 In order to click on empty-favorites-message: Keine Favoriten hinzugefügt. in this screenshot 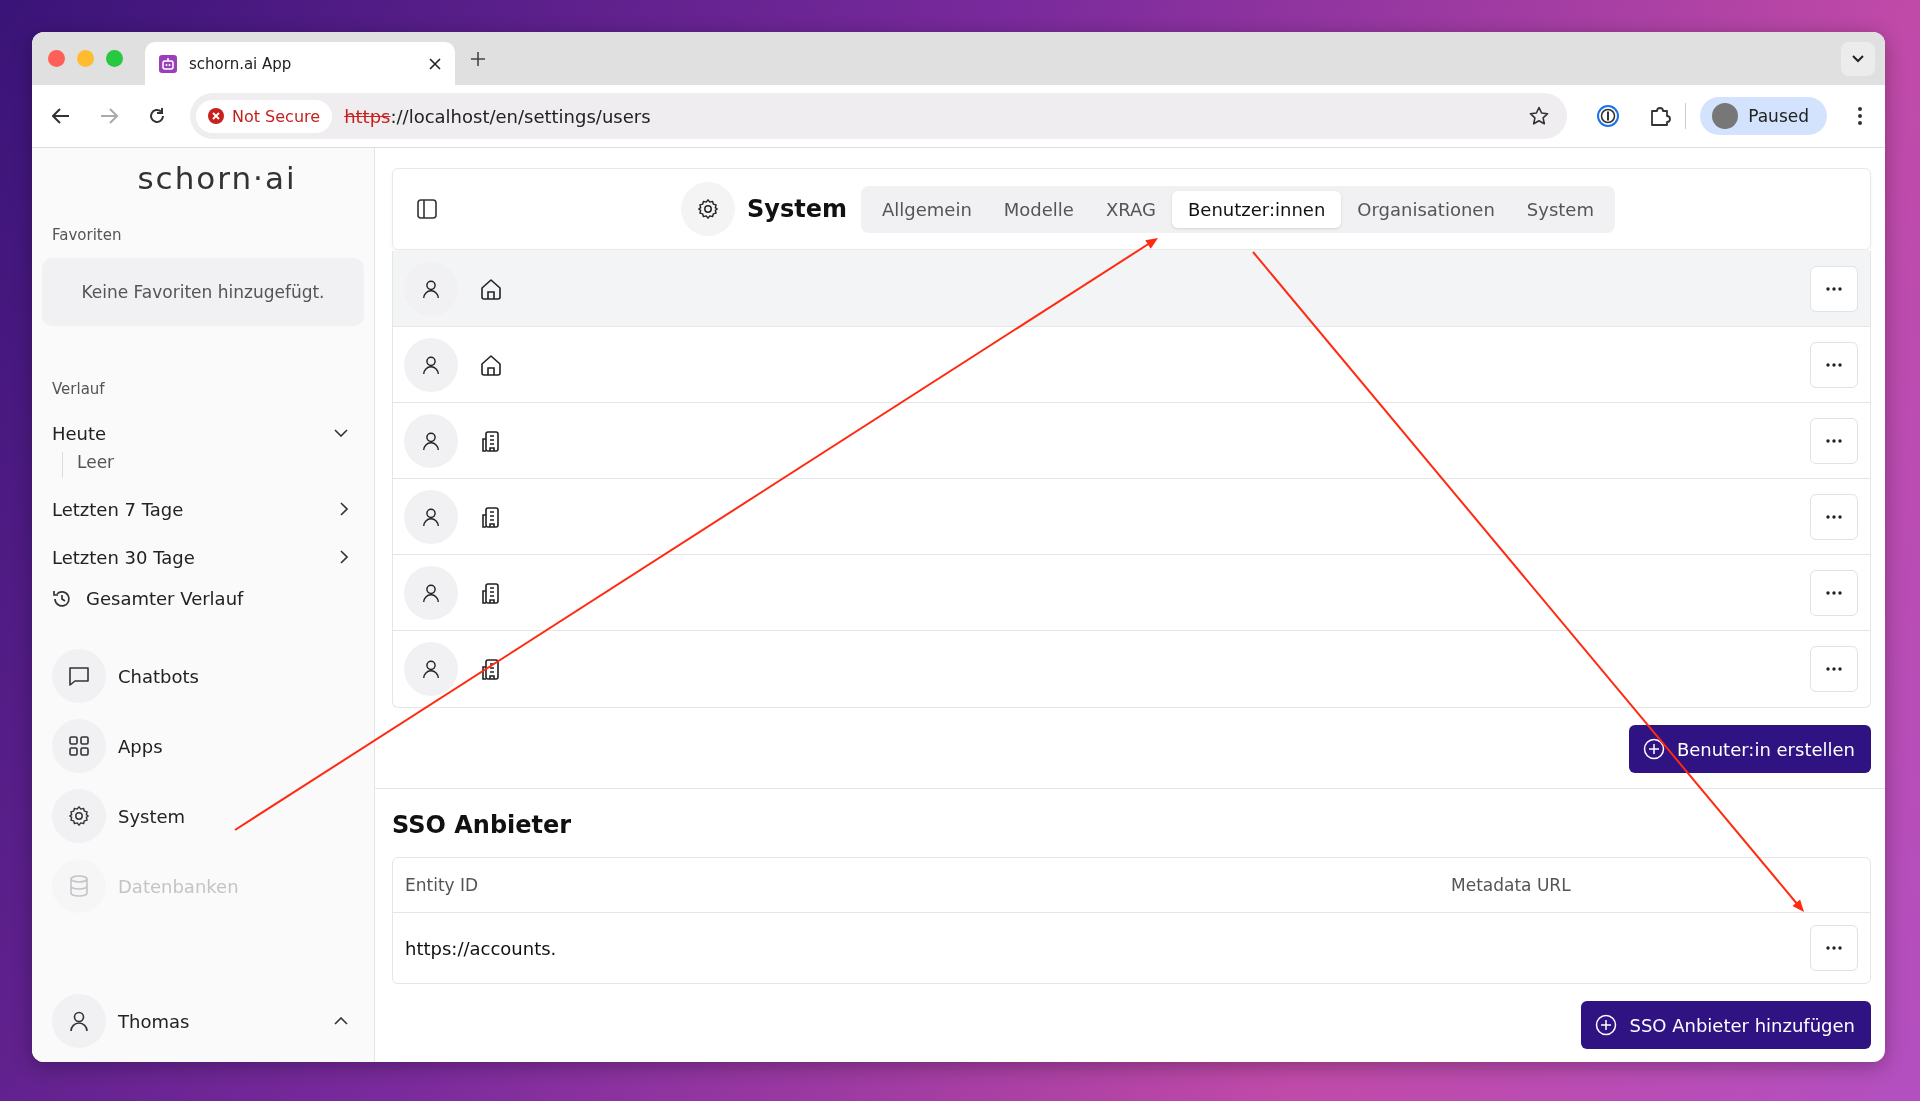, I will do `click(203, 292)`.